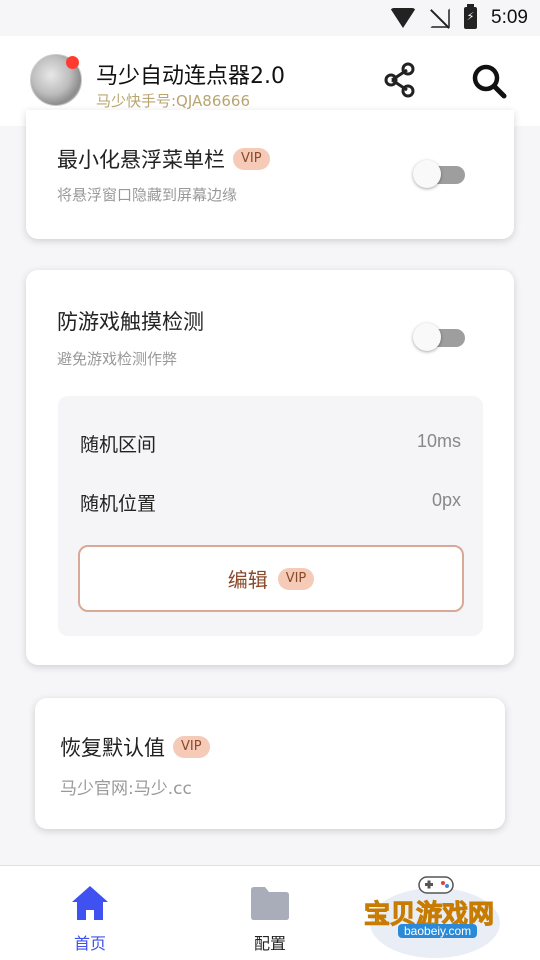 This screenshot has width=540, height=960. What do you see at coordinates (190, 76) in the screenshot?
I see `app-title: 马少自动连点器2.0` at bounding box center [190, 76].